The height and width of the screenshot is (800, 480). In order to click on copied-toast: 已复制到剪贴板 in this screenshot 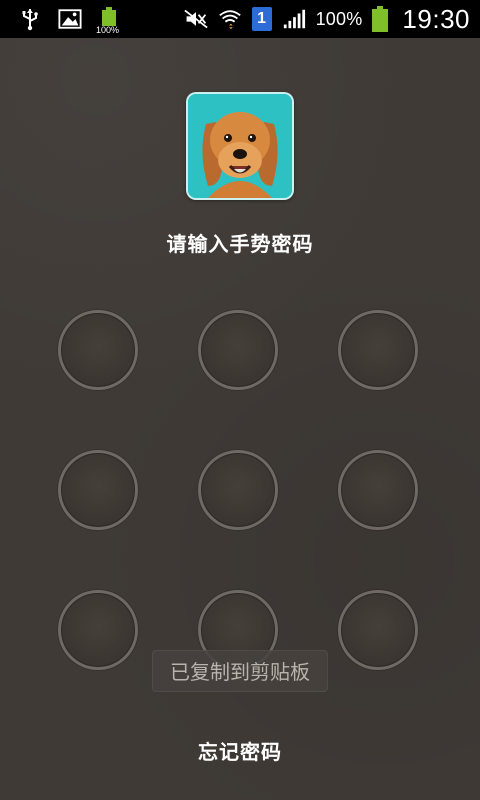, I will do `click(240, 671)`.